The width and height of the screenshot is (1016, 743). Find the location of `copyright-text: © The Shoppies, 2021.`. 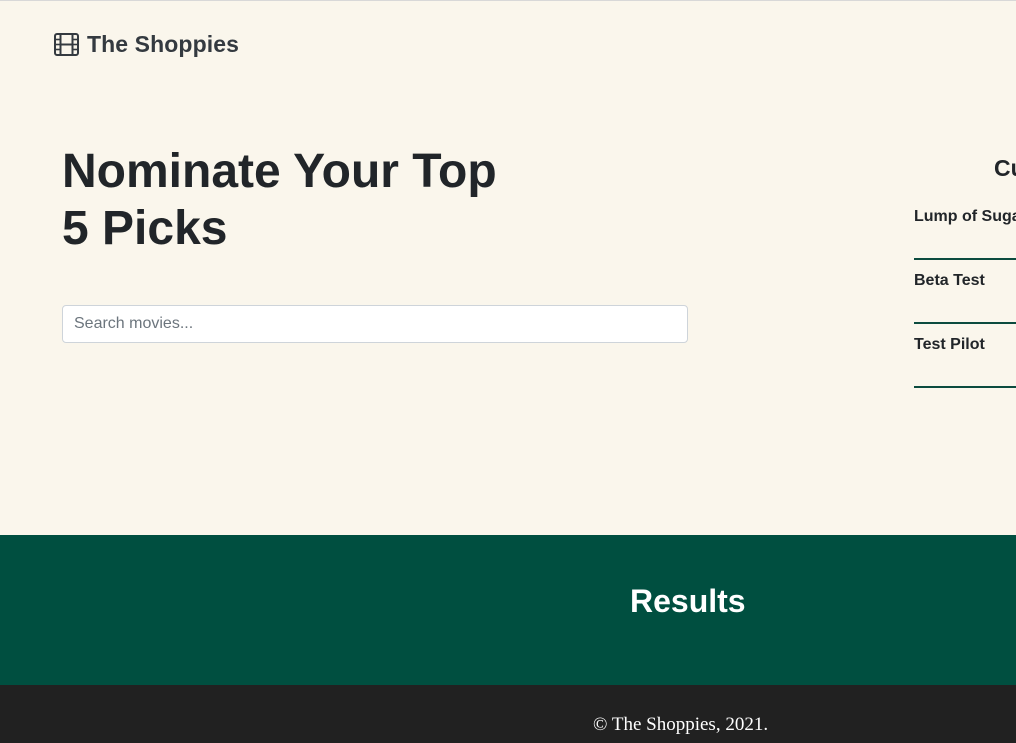

copyright-text: © The Shoppies, 2021. is located at coordinates (680, 725).